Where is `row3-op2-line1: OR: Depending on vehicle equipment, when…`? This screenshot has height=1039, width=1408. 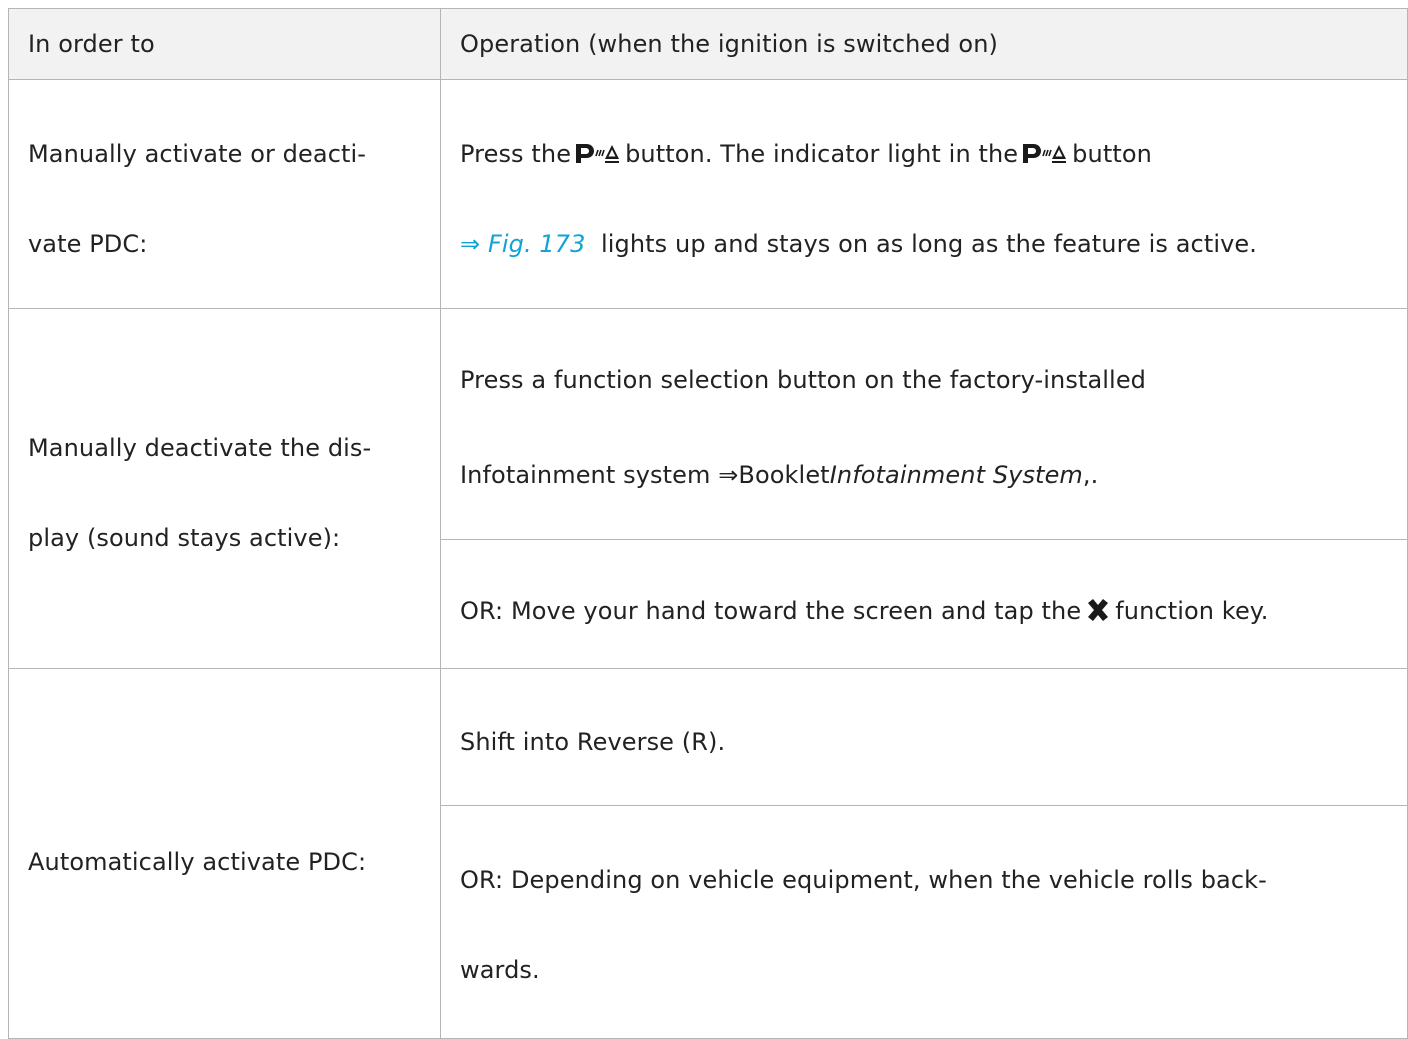
row3-op2-line1: OR: Depending on vehicle equipment, when… is located at coordinates (863, 880).